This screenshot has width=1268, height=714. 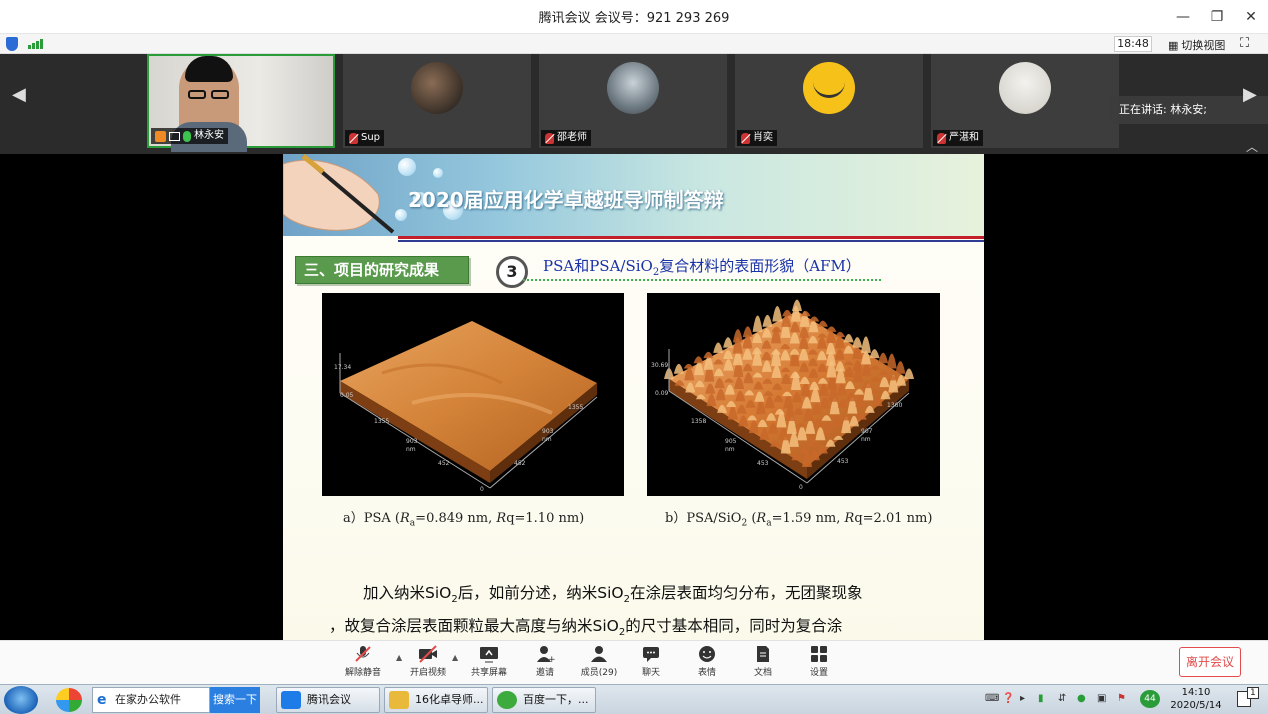 What do you see at coordinates (489, 661) in the screenshot?
I see `share-screen-button: 共享屏幕` at bounding box center [489, 661].